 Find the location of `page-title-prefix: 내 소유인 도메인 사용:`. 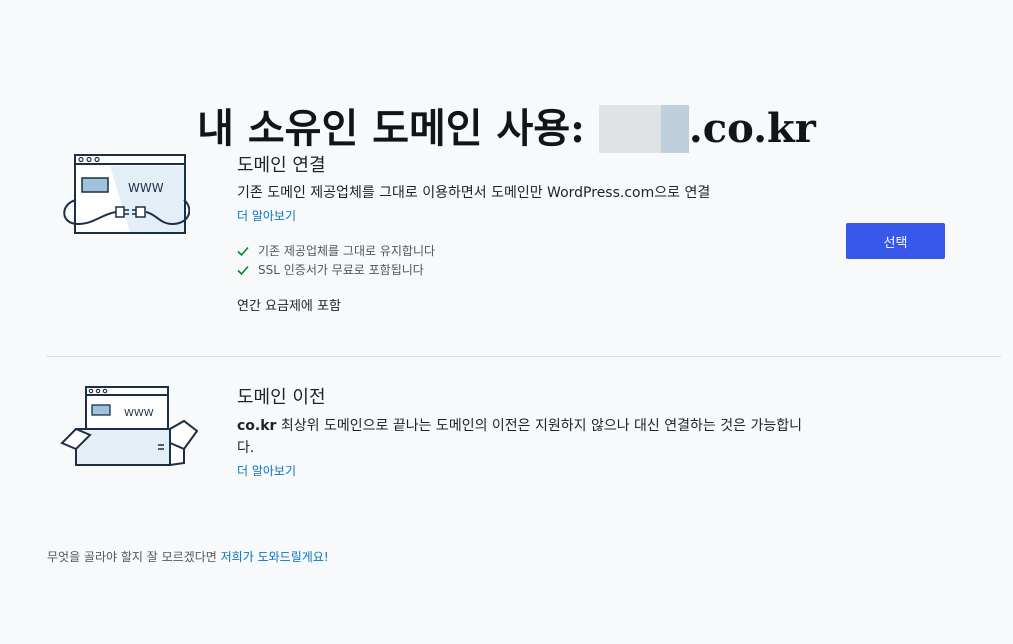

page-title-prefix: 내 소유인 도메인 사용: is located at coordinates (391, 128).